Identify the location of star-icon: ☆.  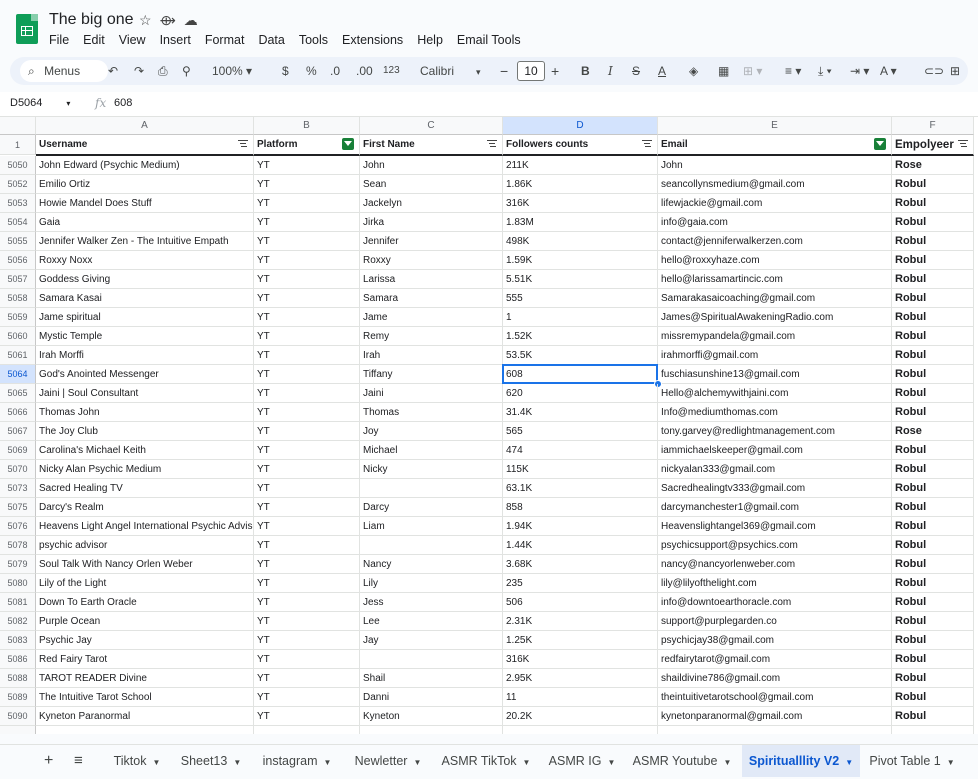
(149, 20).